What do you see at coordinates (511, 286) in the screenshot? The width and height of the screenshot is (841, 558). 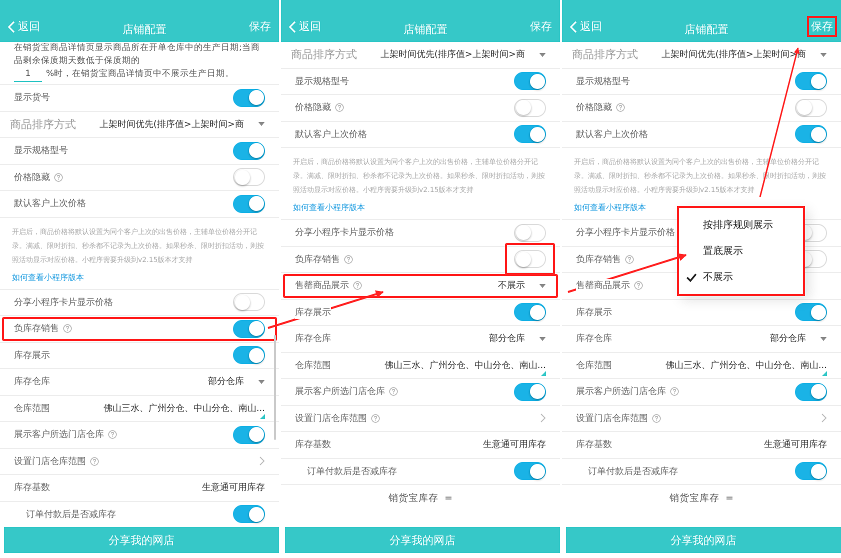 I see `select-value: 不展示` at bounding box center [511, 286].